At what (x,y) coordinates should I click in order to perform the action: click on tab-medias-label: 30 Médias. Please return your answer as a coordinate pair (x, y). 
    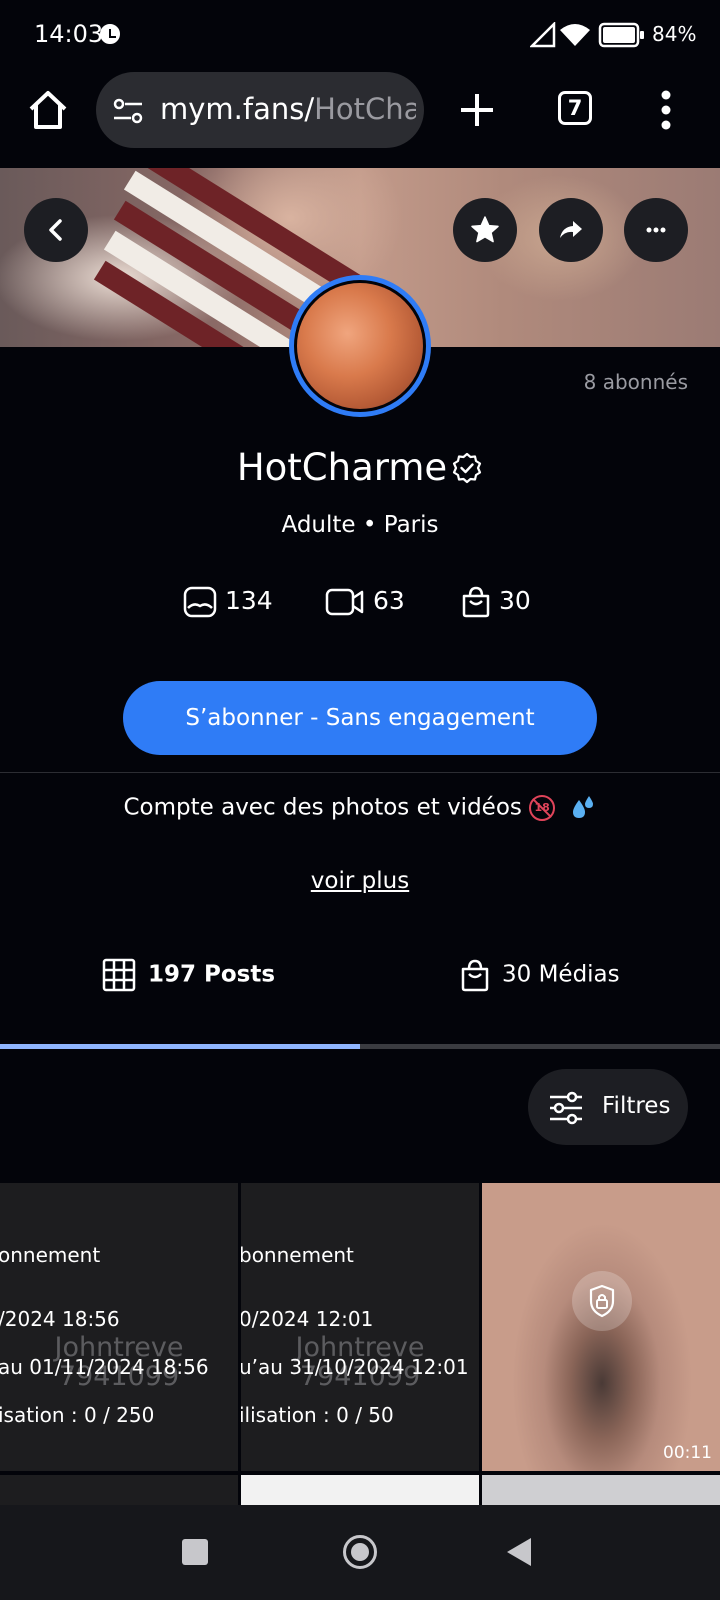
    Looking at the image, I should click on (561, 974).